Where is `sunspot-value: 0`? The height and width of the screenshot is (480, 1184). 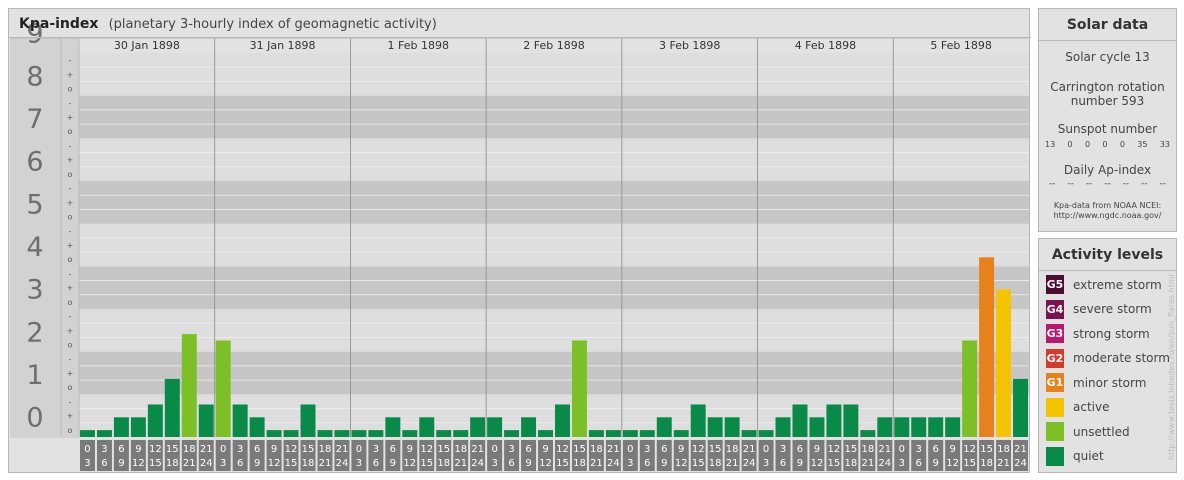
sunspot-value: 0 is located at coordinates (1105, 144).